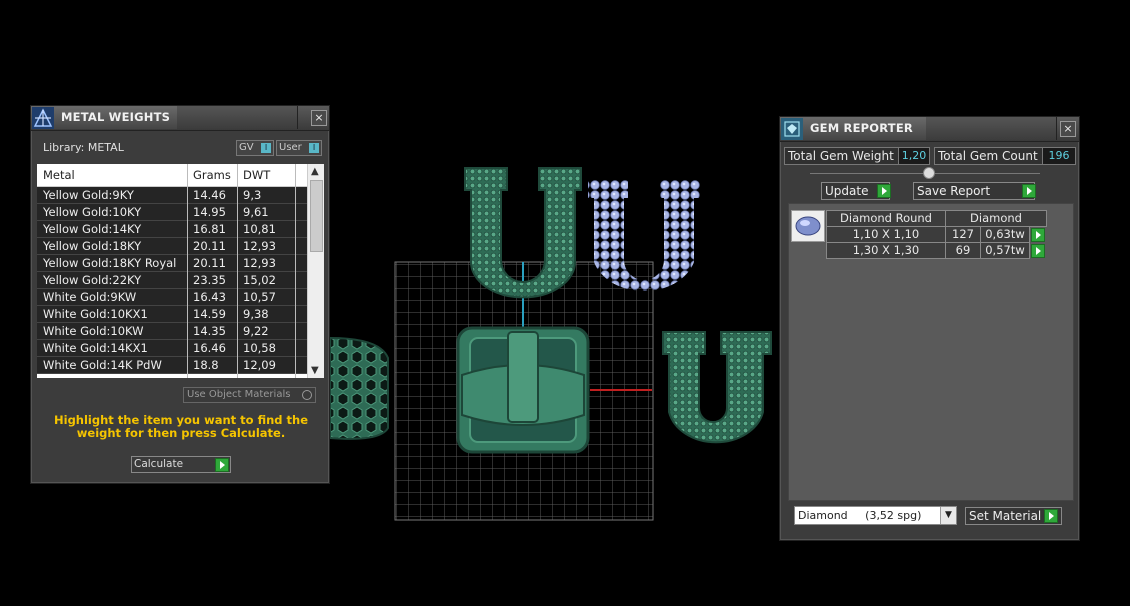 The width and height of the screenshot is (1130, 606). Describe the element at coordinates (59, 175) in the screenshot. I see `column-header-metal: Metal` at that location.